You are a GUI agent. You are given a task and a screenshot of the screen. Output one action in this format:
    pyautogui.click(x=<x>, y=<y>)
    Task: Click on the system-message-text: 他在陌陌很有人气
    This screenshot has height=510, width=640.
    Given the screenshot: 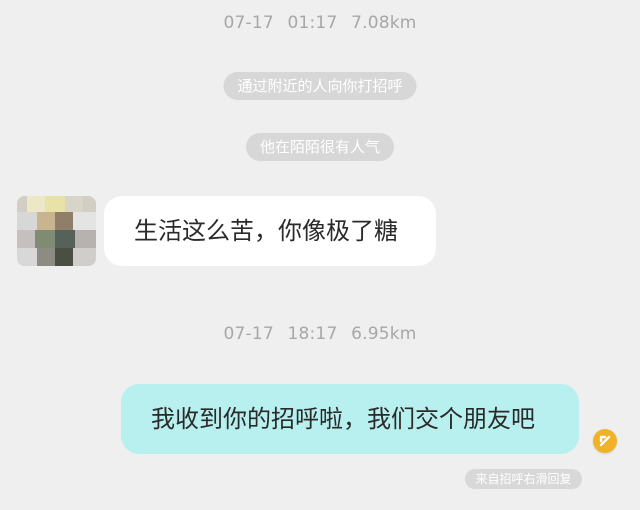 What is the action you would take?
    pyautogui.click(x=320, y=147)
    